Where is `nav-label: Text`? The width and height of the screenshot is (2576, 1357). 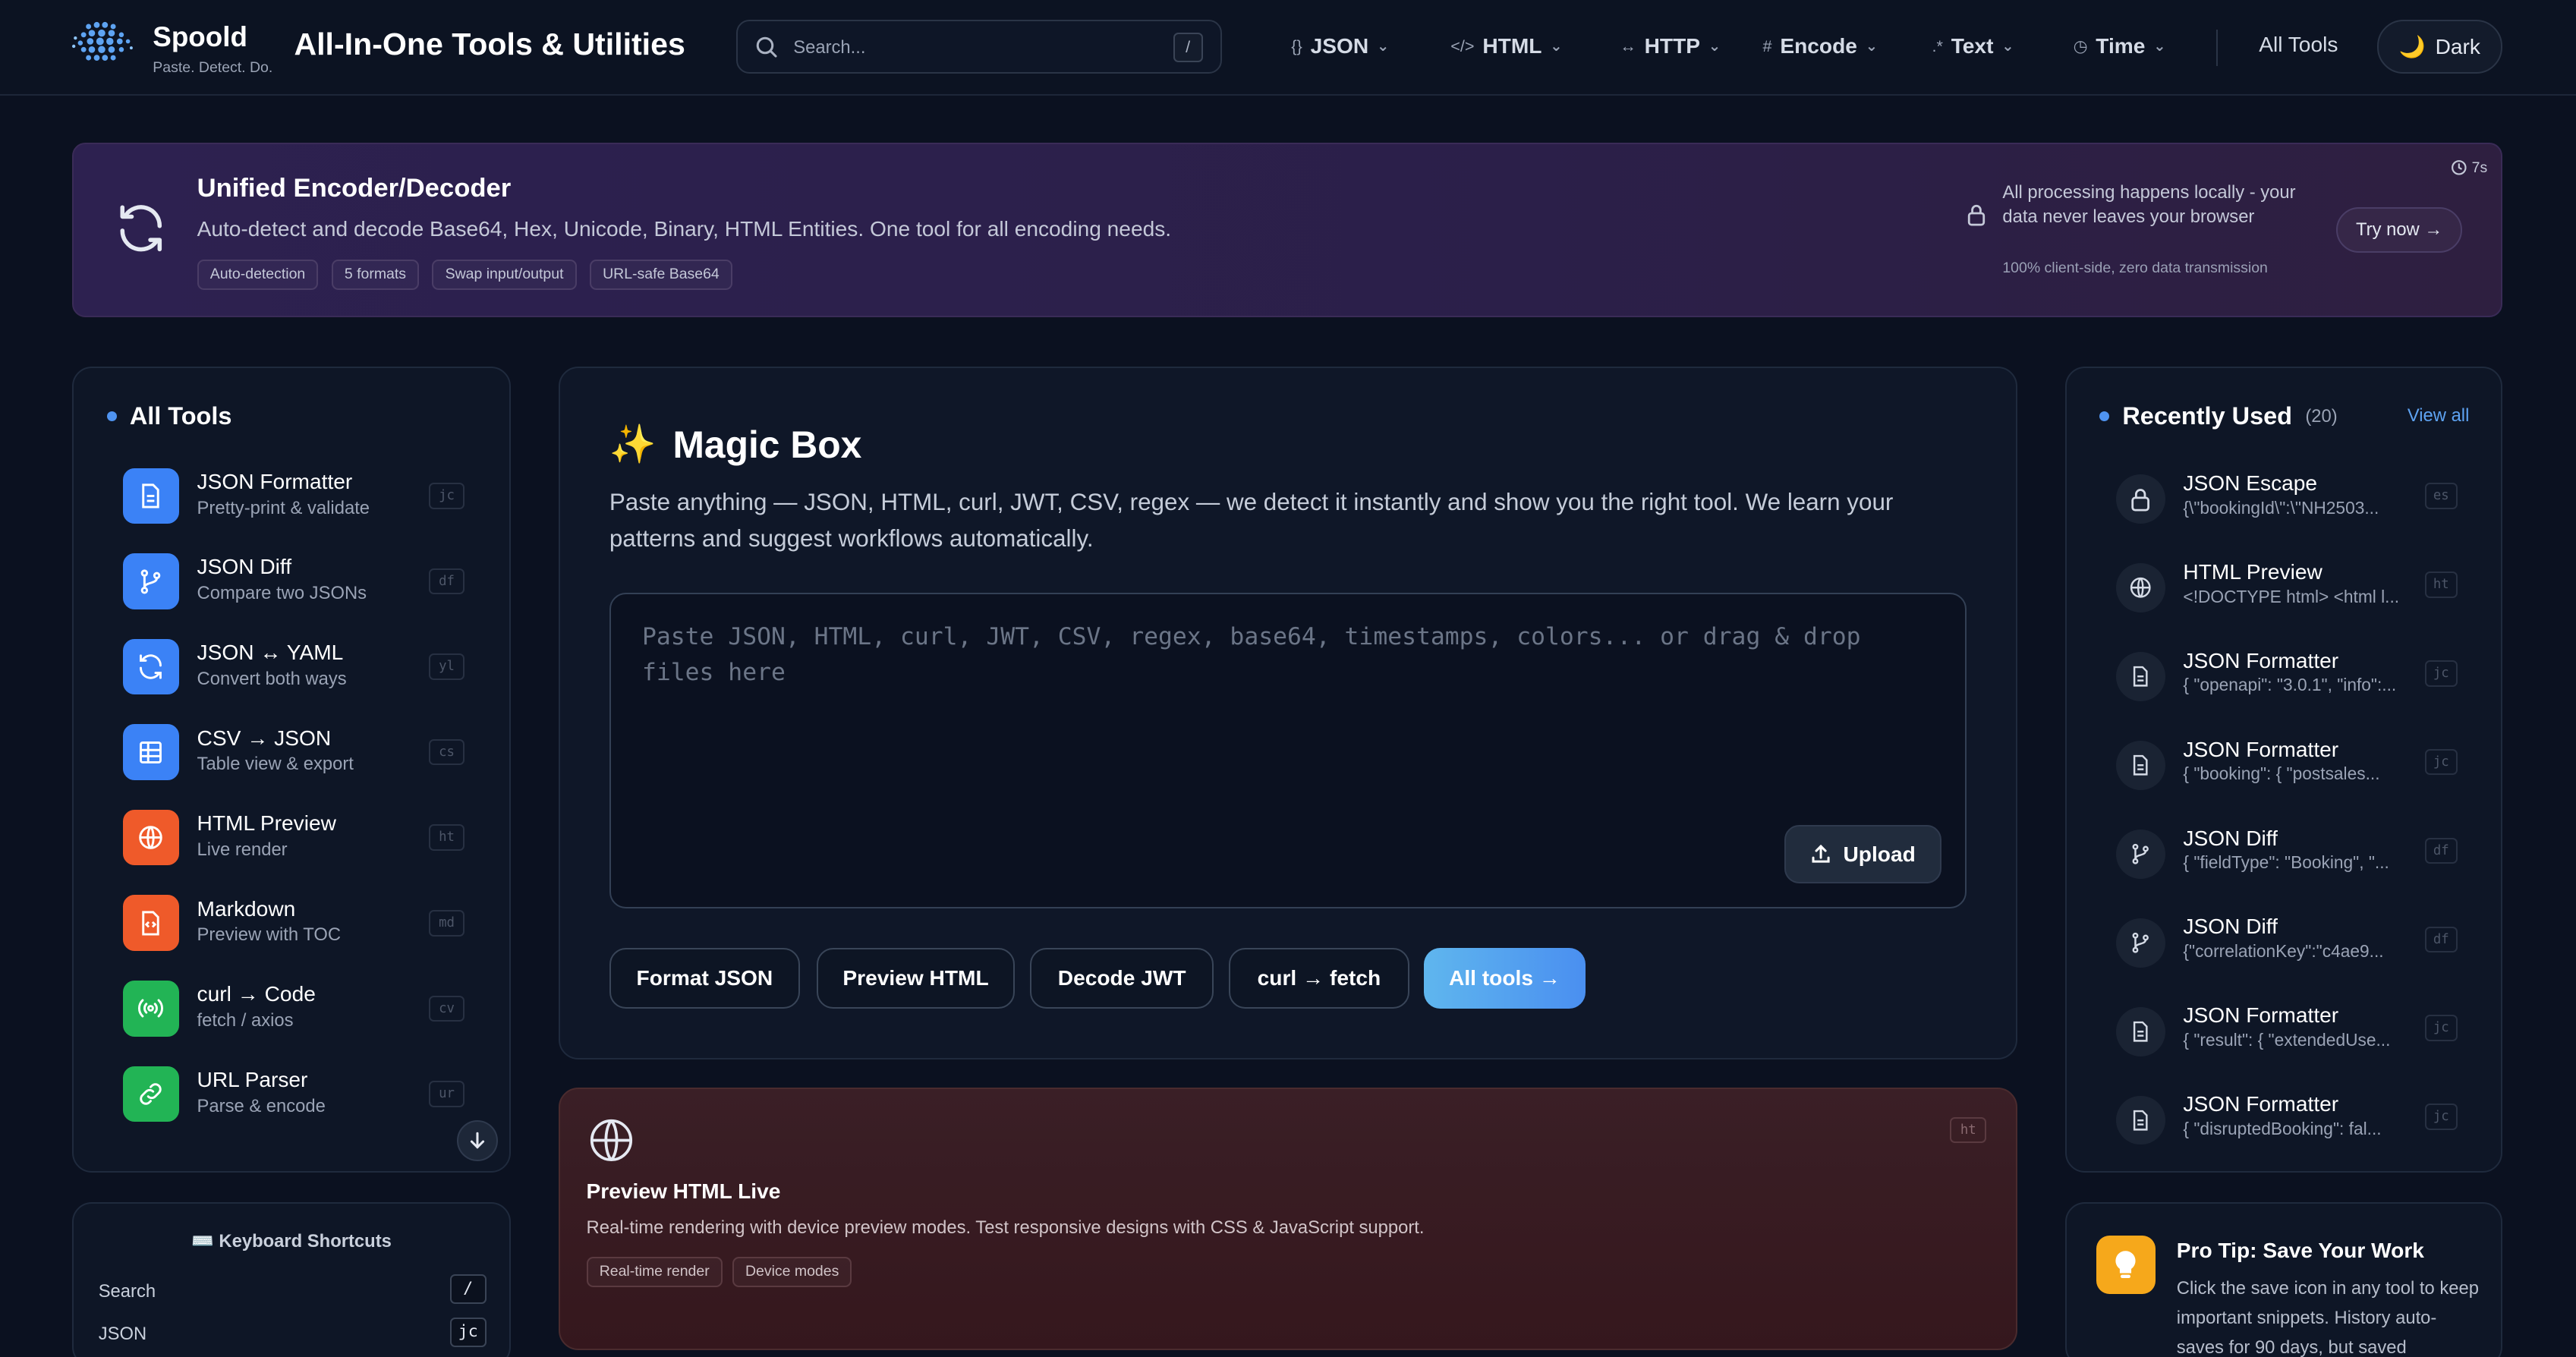 nav-label: Text is located at coordinates (1972, 45).